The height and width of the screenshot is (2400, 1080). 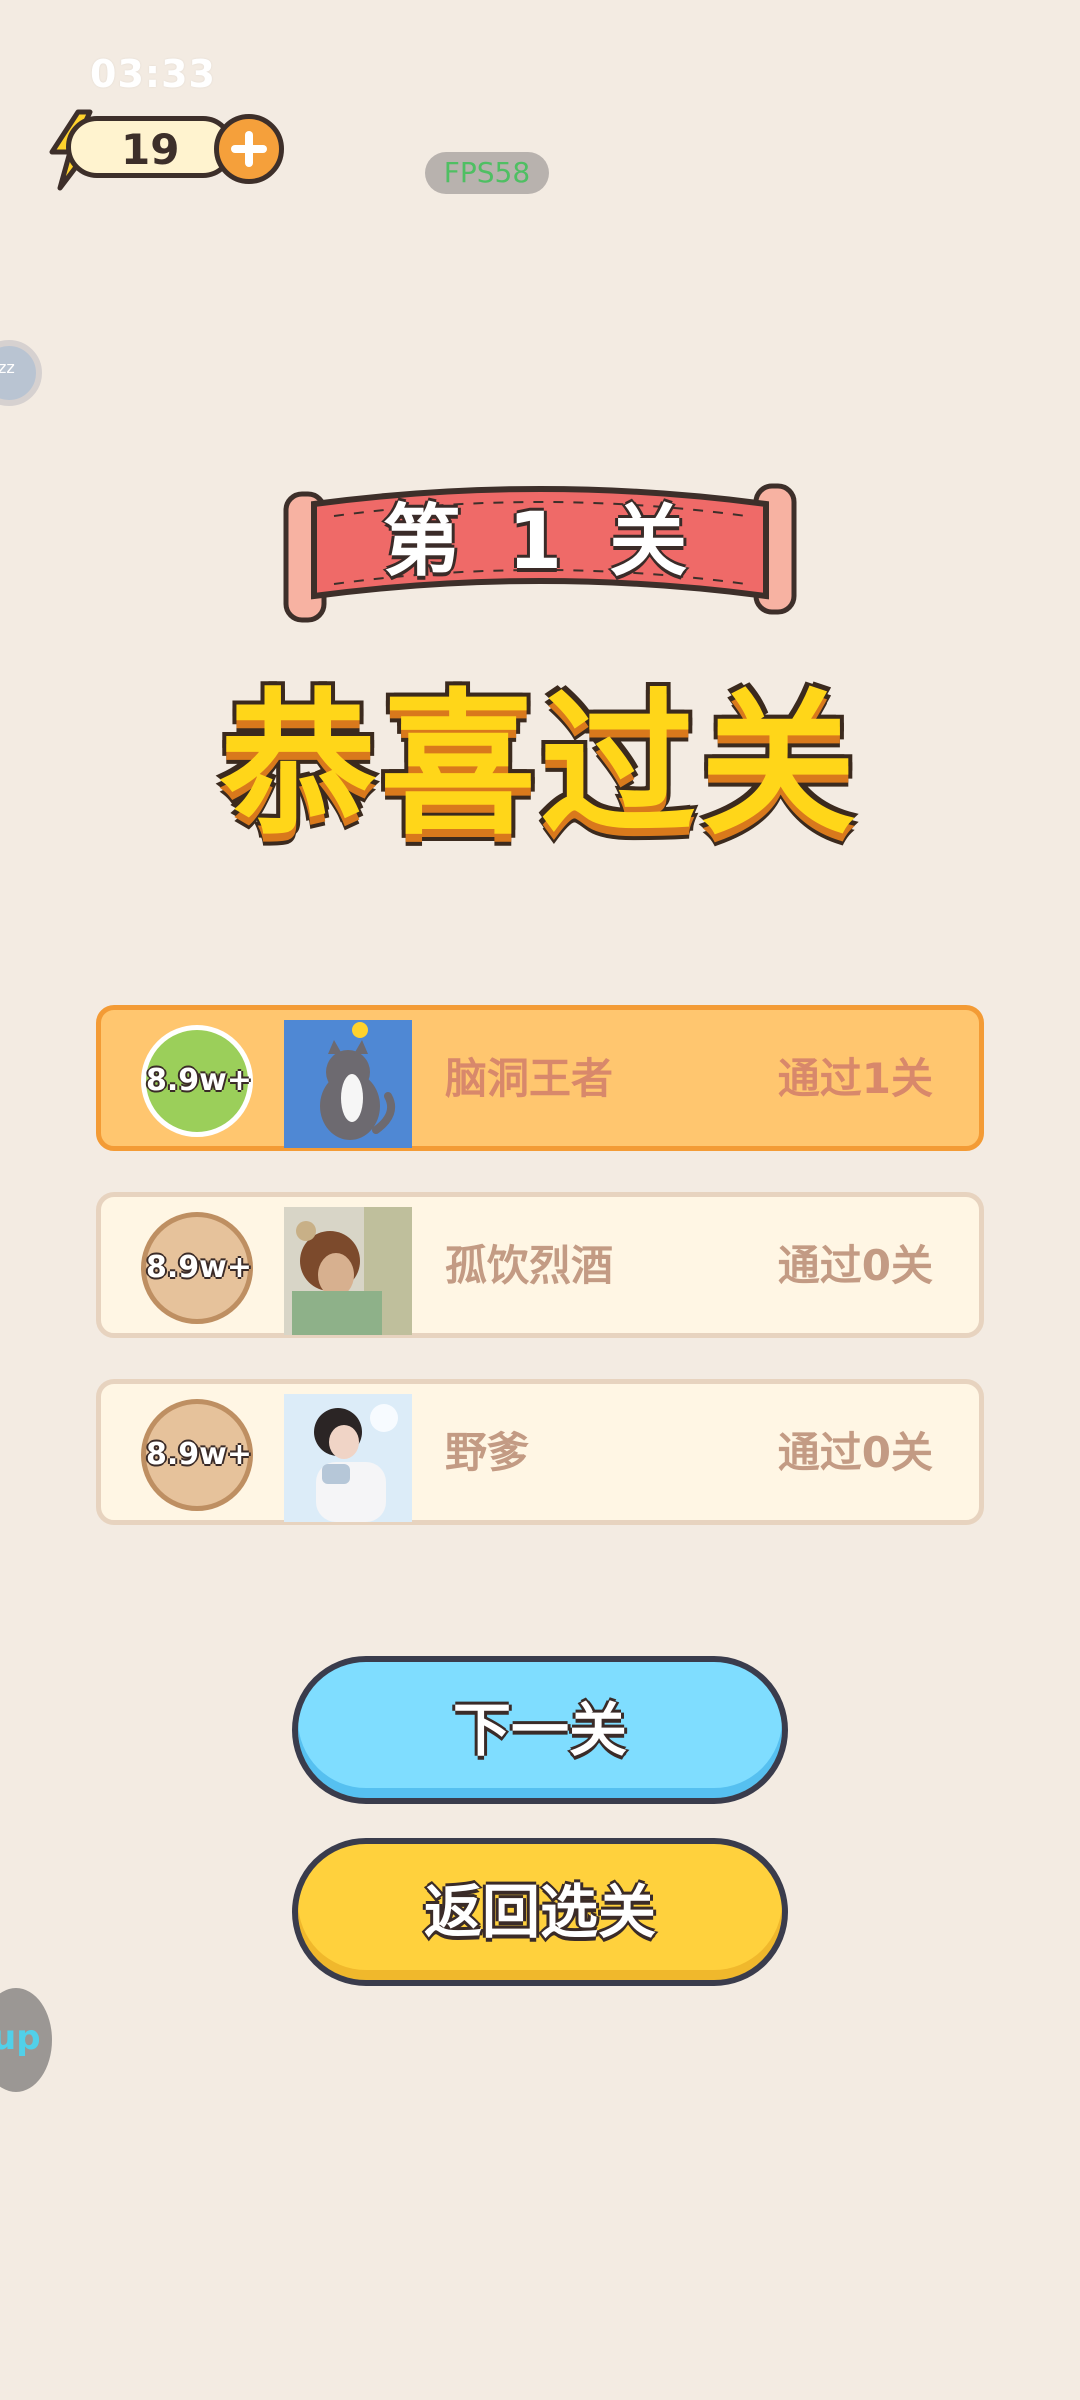 I want to click on add-energy-button, so click(x=249, y=149).